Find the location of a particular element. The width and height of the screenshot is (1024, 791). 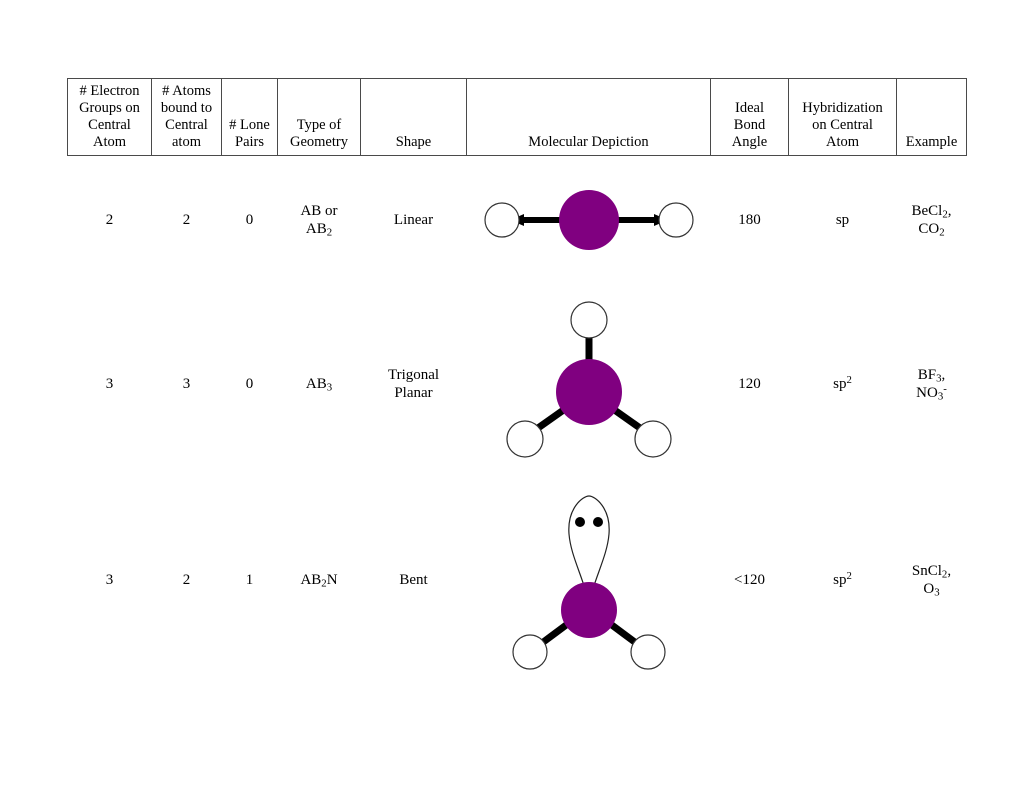

column-header-example: Example is located at coordinates (931, 117).